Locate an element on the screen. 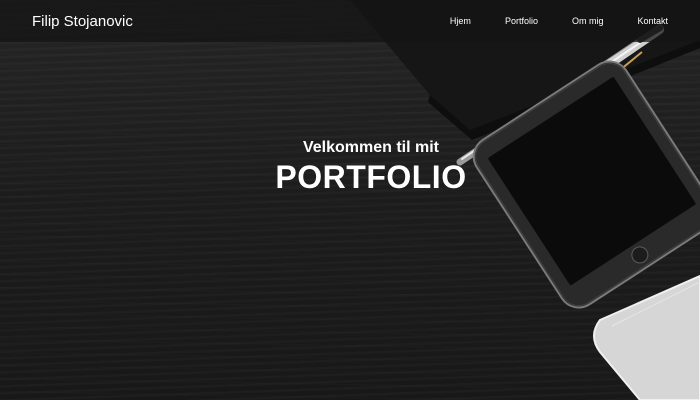 The height and width of the screenshot is (400, 700). nav-link-portfolio: Portfolio is located at coordinates (521, 21).